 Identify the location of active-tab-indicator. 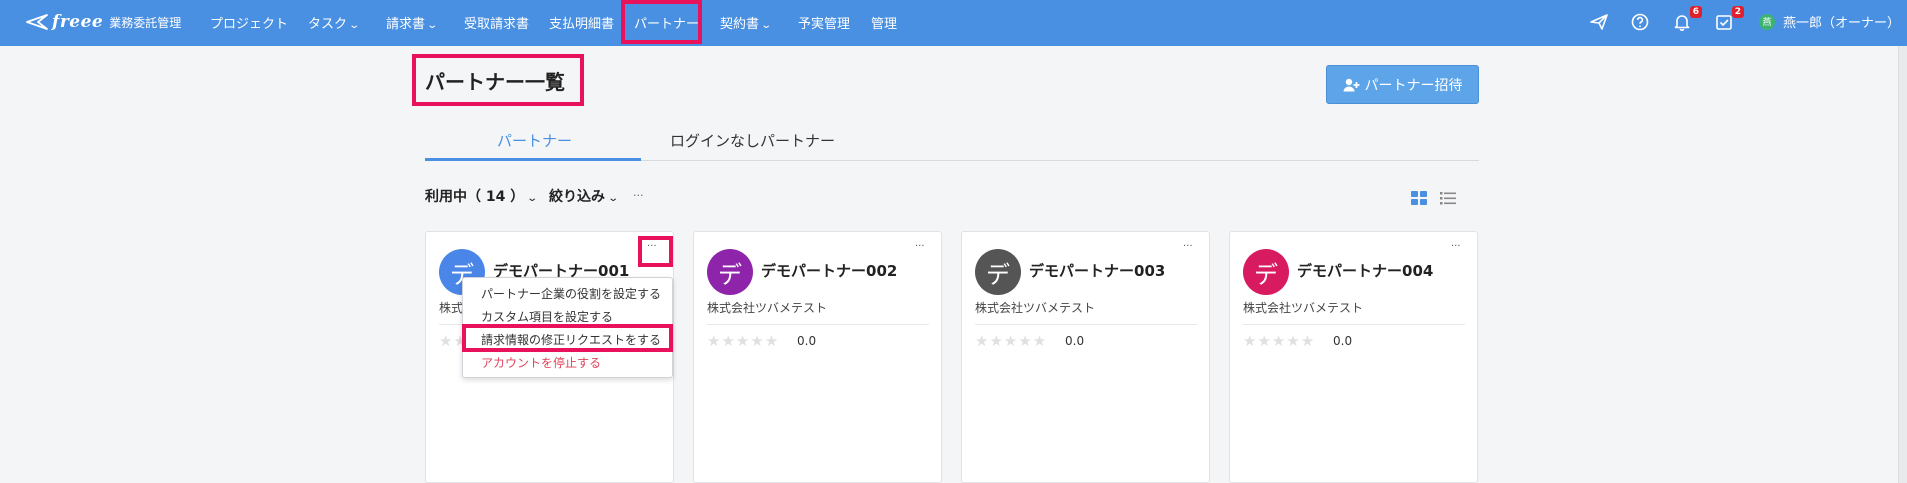
(533, 159).